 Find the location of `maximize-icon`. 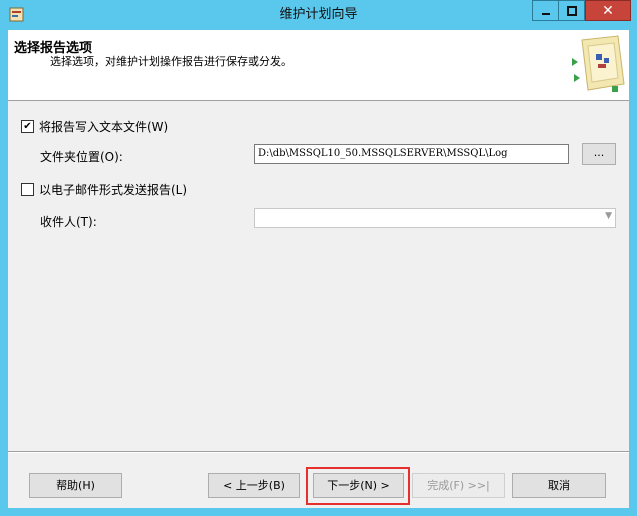

maximize-icon is located at coordinates (571, 10).